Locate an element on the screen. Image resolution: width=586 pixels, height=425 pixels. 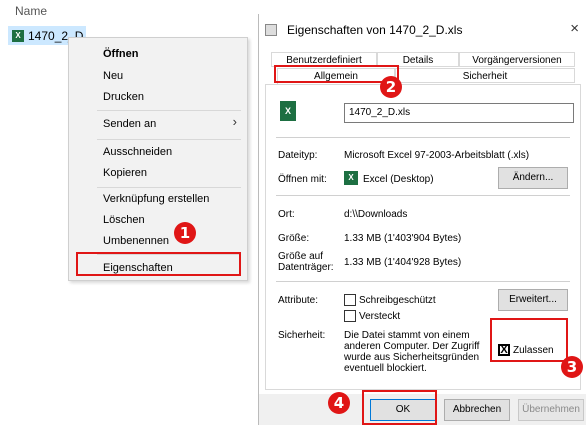
hidden-checkbox is located at coordinates (350, 316).